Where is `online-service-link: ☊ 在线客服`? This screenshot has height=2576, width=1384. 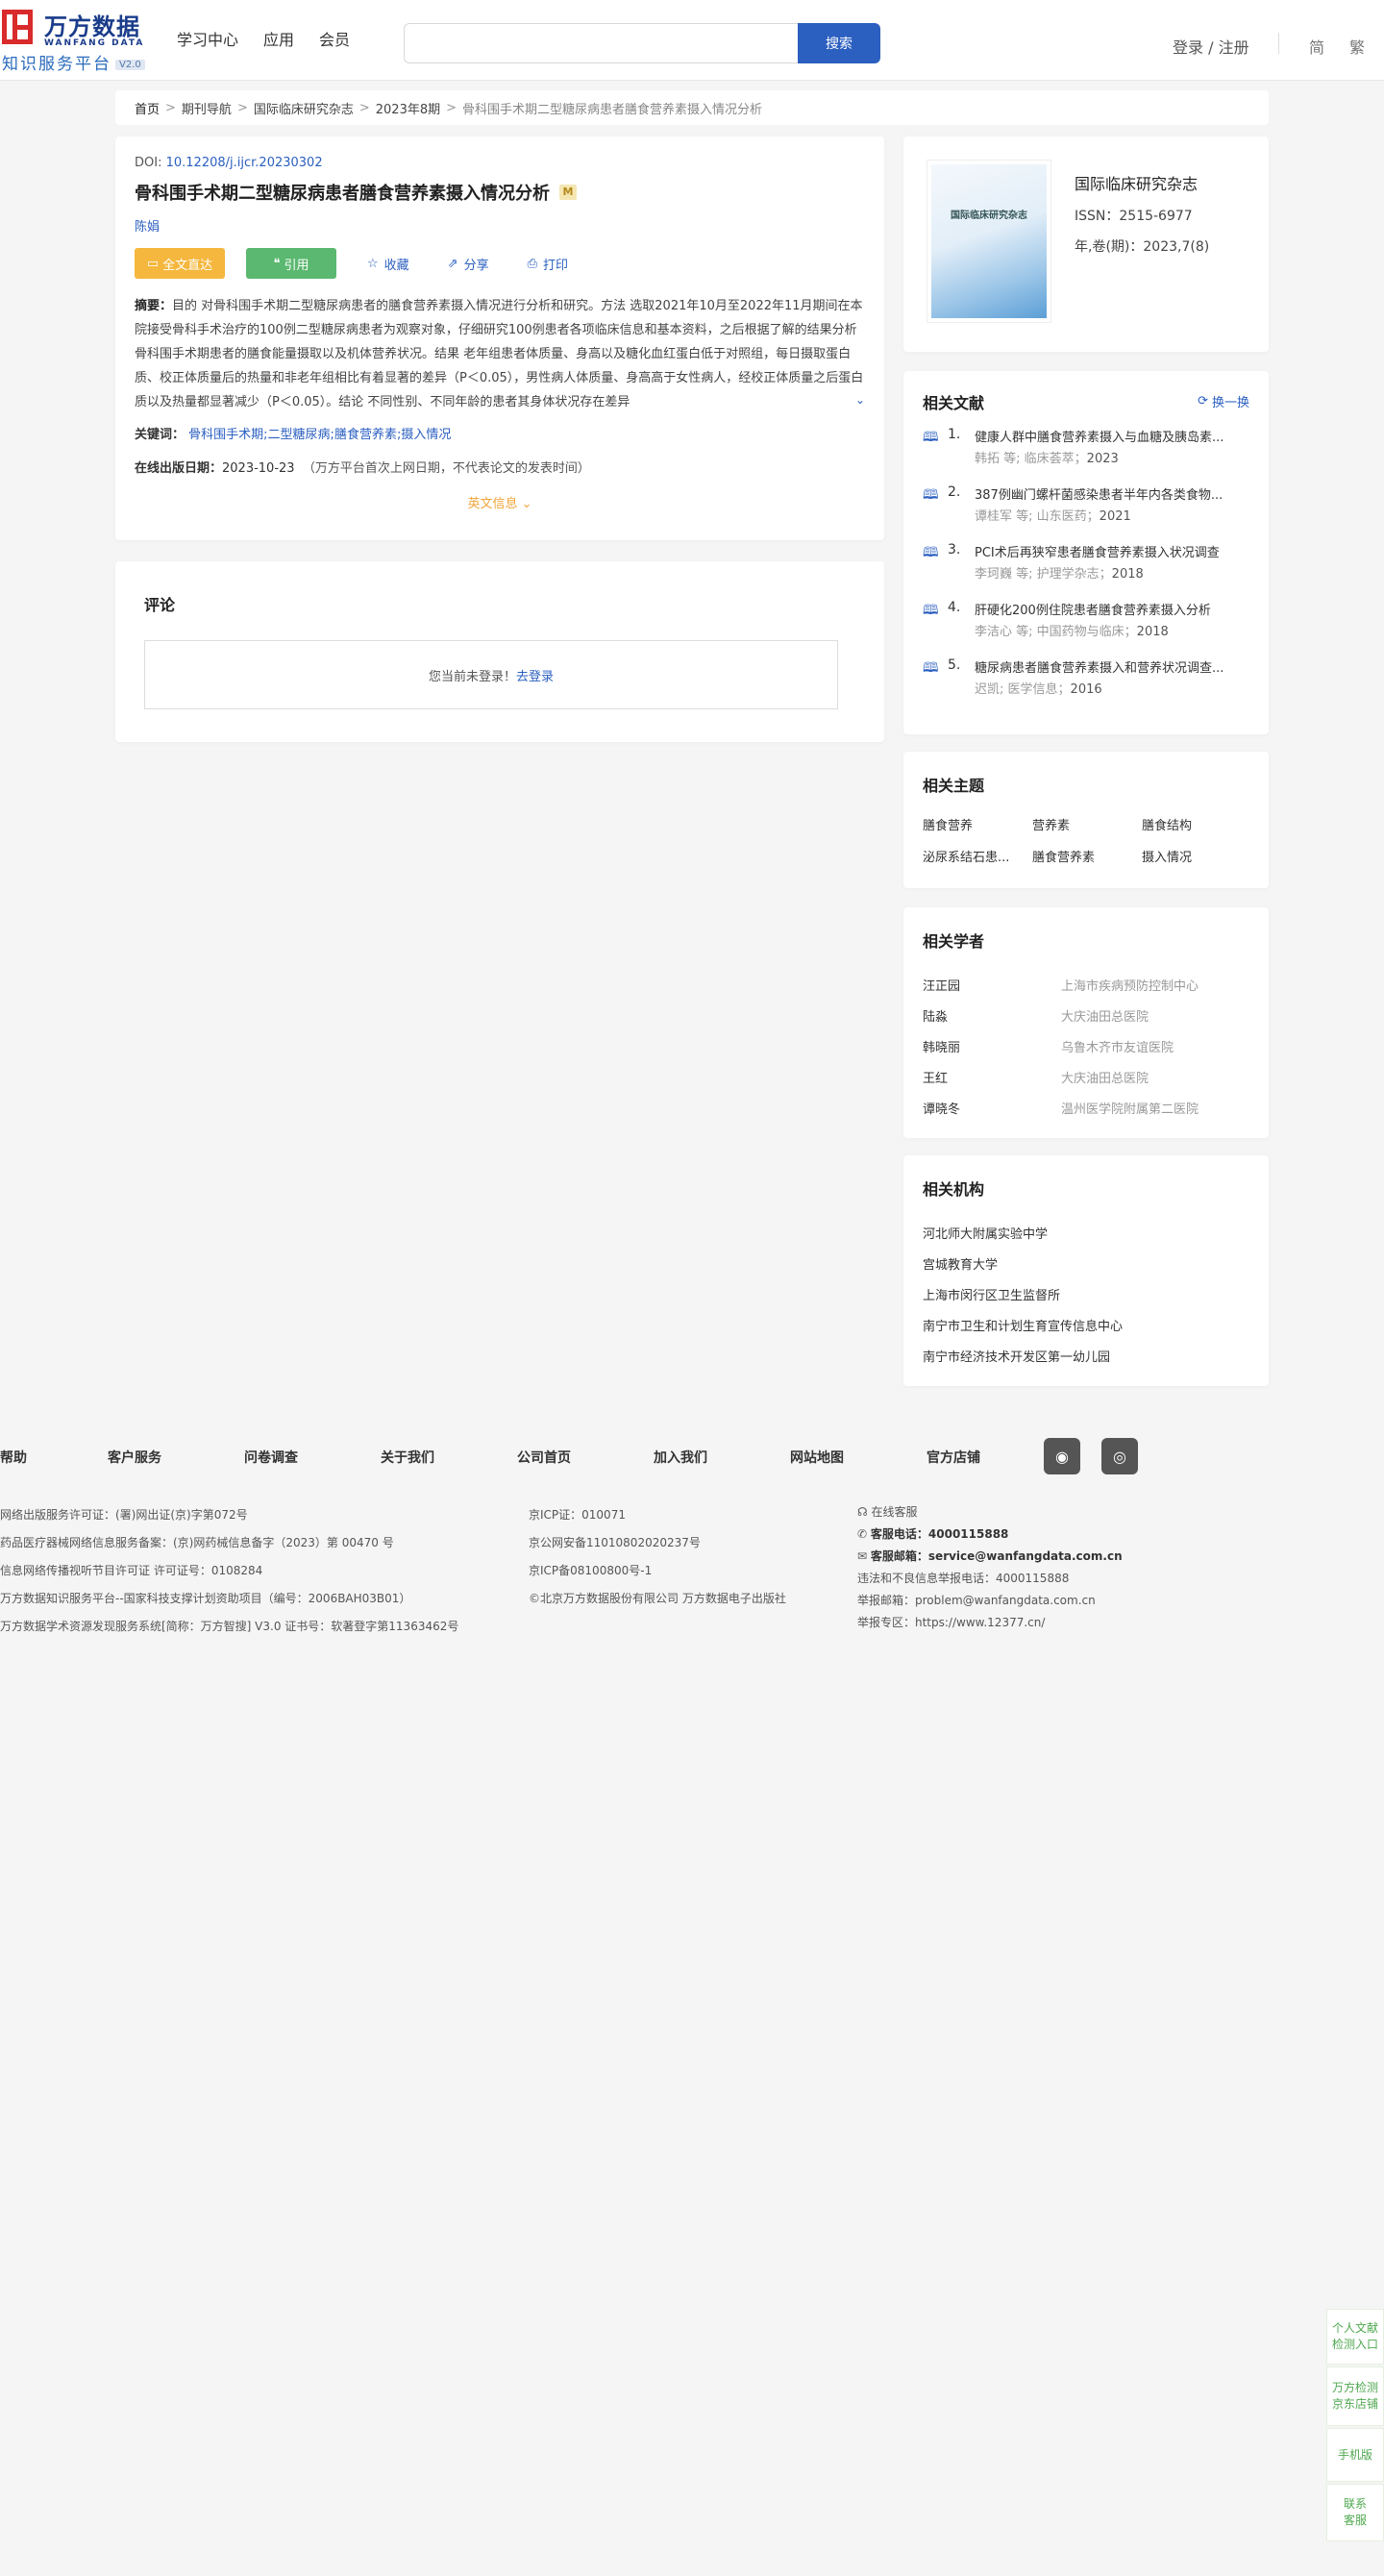
online-service-link: ☊ 在线客服 is located at coordinates (990, 1512).